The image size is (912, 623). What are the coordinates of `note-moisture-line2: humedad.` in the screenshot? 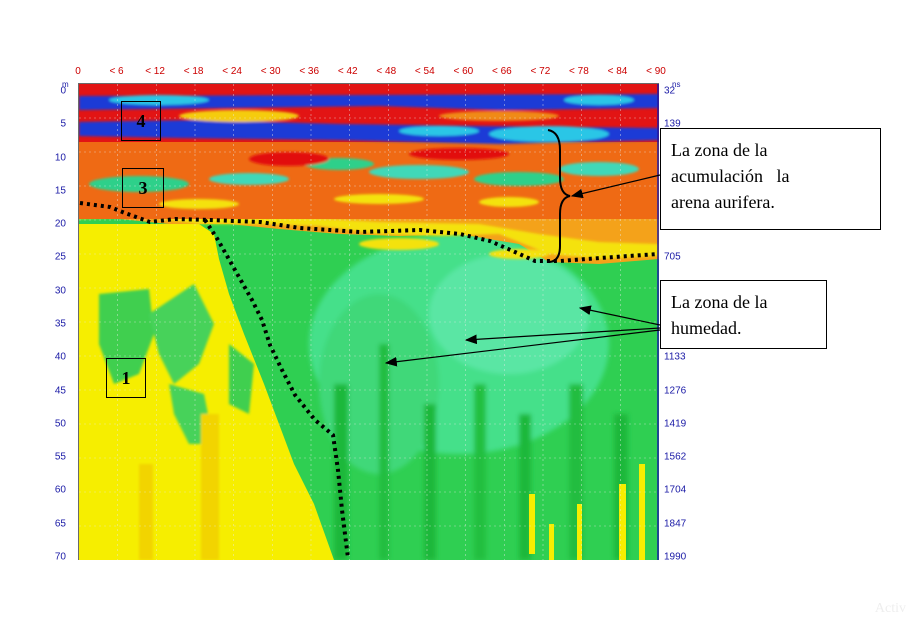 It's located at (706, 328).